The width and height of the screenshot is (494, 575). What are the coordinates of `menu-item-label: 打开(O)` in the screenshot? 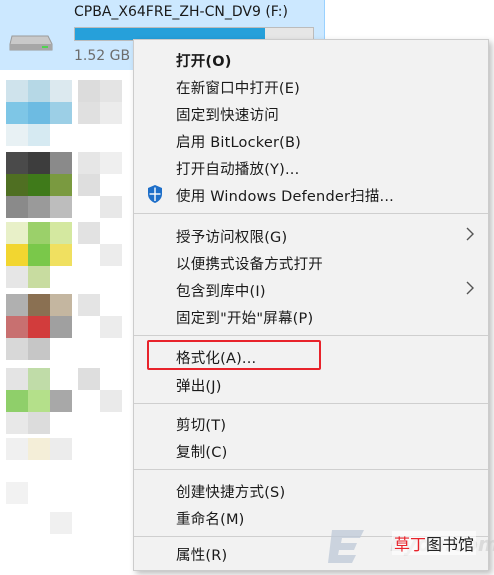 It's located at (204, 62).